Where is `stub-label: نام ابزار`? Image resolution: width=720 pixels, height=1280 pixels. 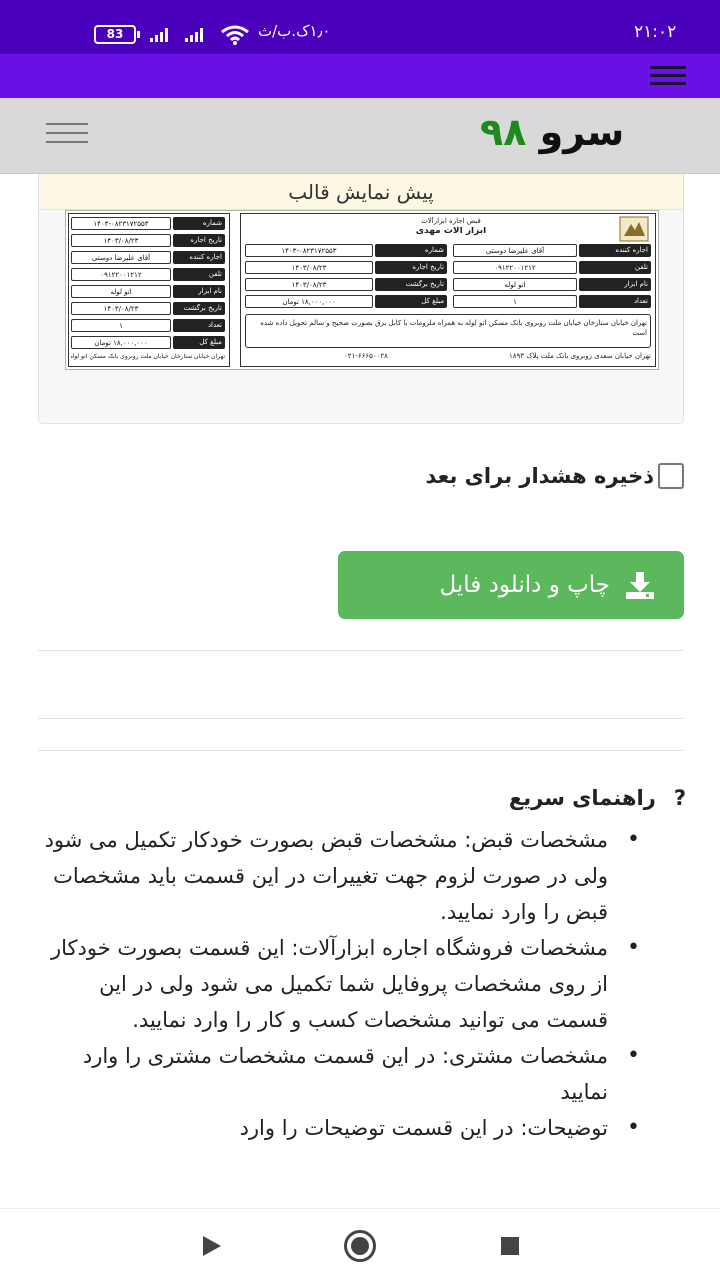
stub-label: نام ابزار is located at coordinates (199, 291).